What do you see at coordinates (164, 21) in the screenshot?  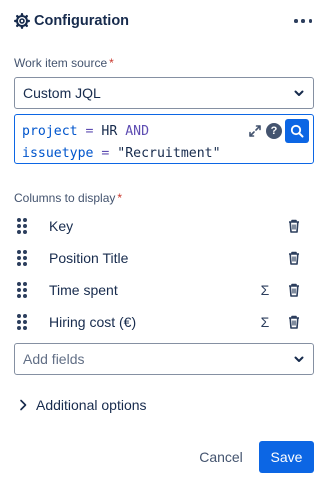 I see `config-header: Configuration` at bounding box center [164, 21].